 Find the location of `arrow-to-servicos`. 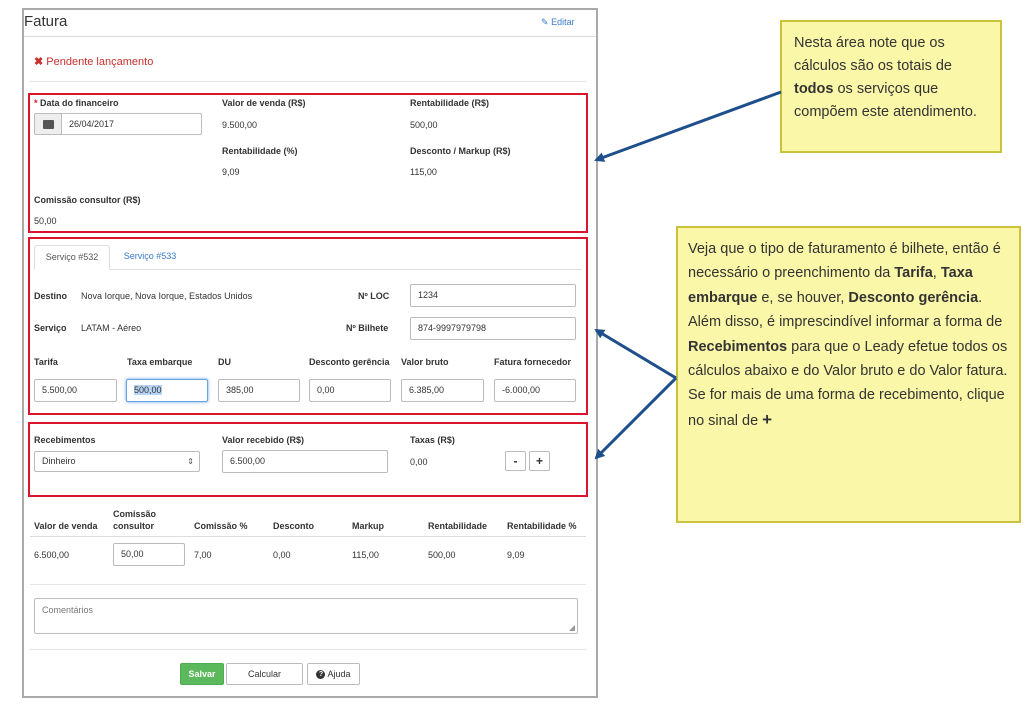

arrow-to-servicos is located at coordinates (635, 354).